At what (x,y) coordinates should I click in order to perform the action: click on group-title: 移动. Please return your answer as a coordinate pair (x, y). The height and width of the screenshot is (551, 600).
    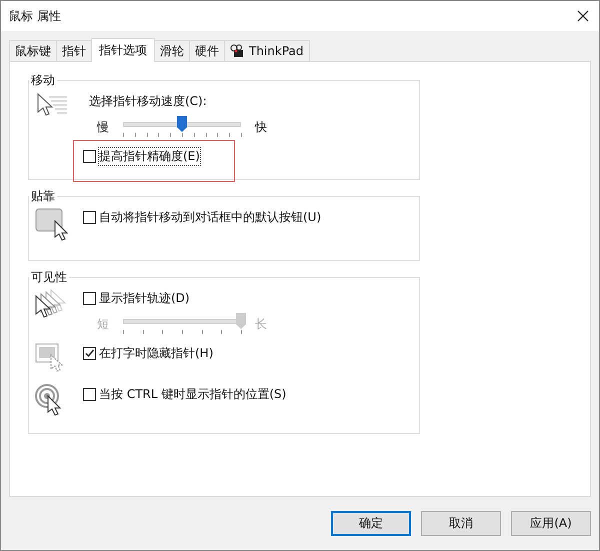
    Looking at the image, I should click on (43, 80).